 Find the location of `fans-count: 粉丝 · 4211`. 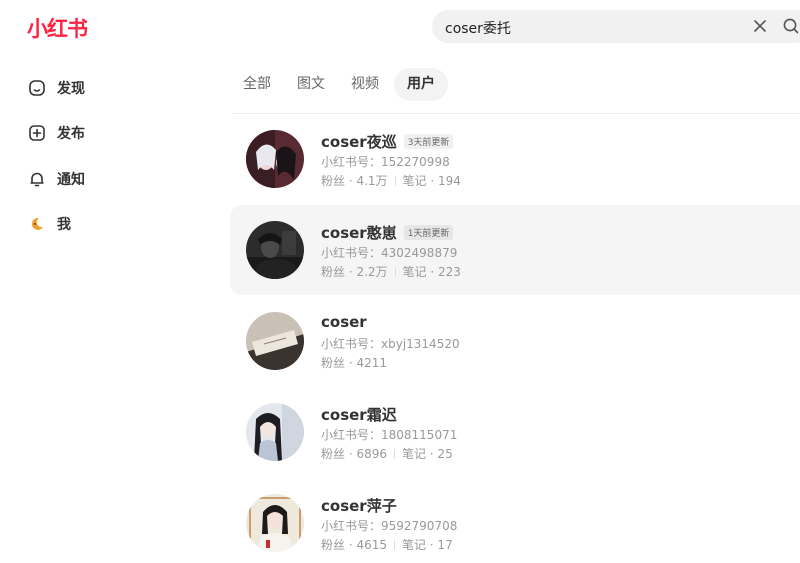

fans-count: 粉丝 · 4211 is located at coordinates (354, 363).